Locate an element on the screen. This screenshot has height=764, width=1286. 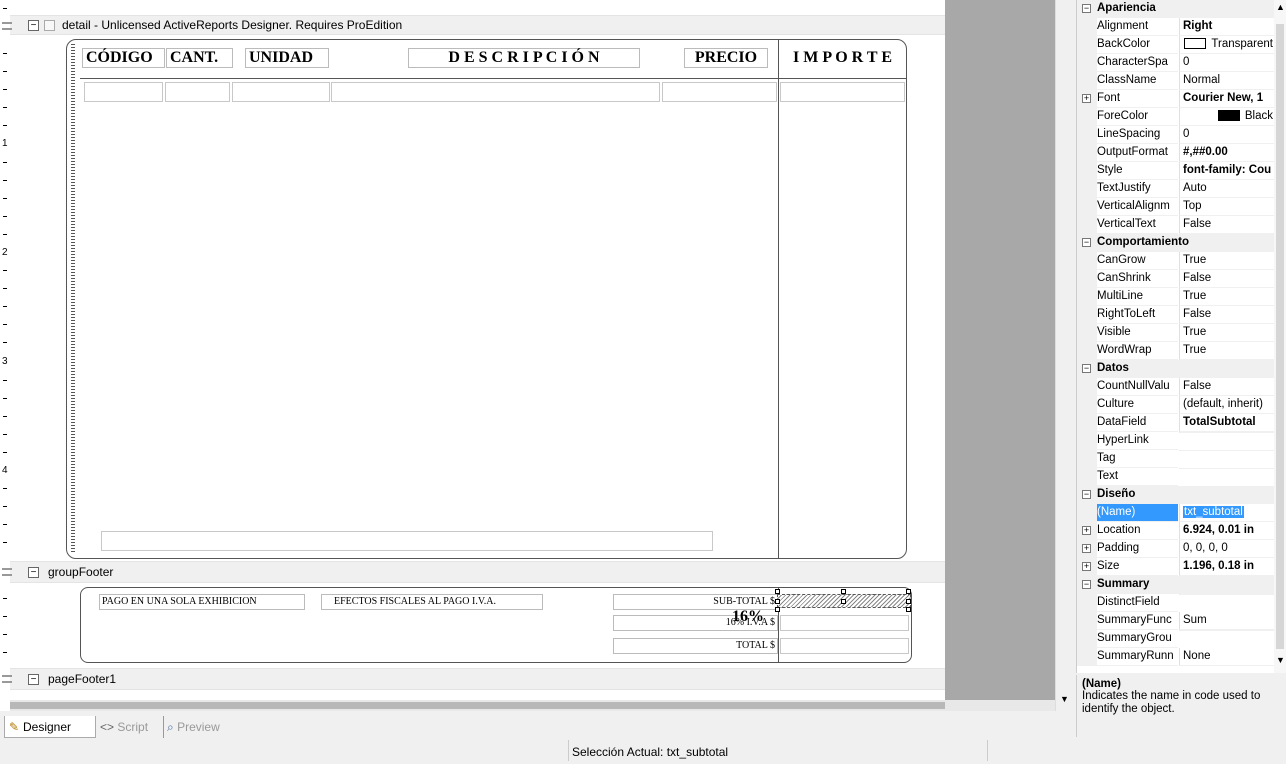
field-cant is located at coordinates (197, 92).